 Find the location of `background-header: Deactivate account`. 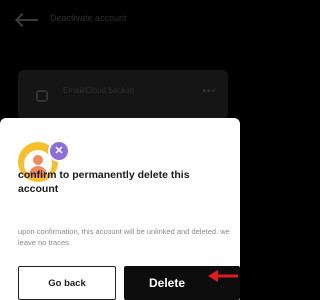

background-header: Deactivate account is located at coordinates (120, 20).